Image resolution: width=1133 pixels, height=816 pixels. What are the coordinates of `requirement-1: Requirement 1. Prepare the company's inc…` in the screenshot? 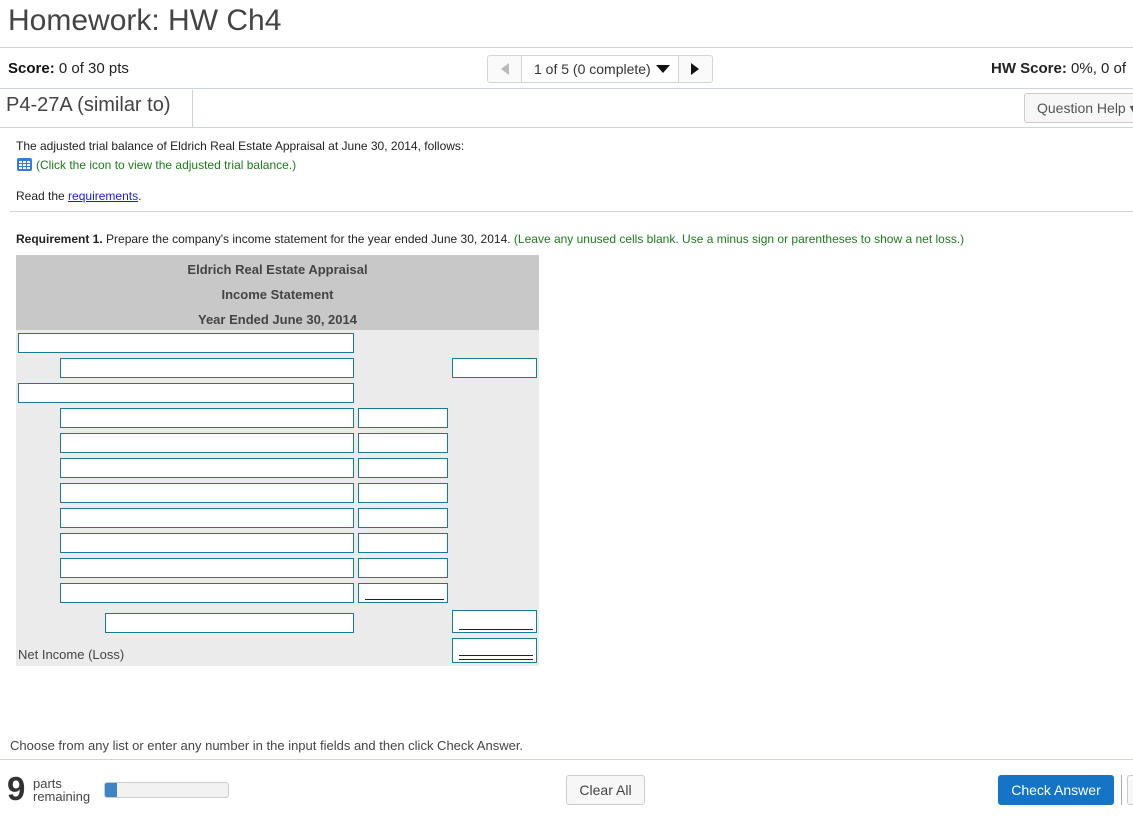 It's located at (490, 239).